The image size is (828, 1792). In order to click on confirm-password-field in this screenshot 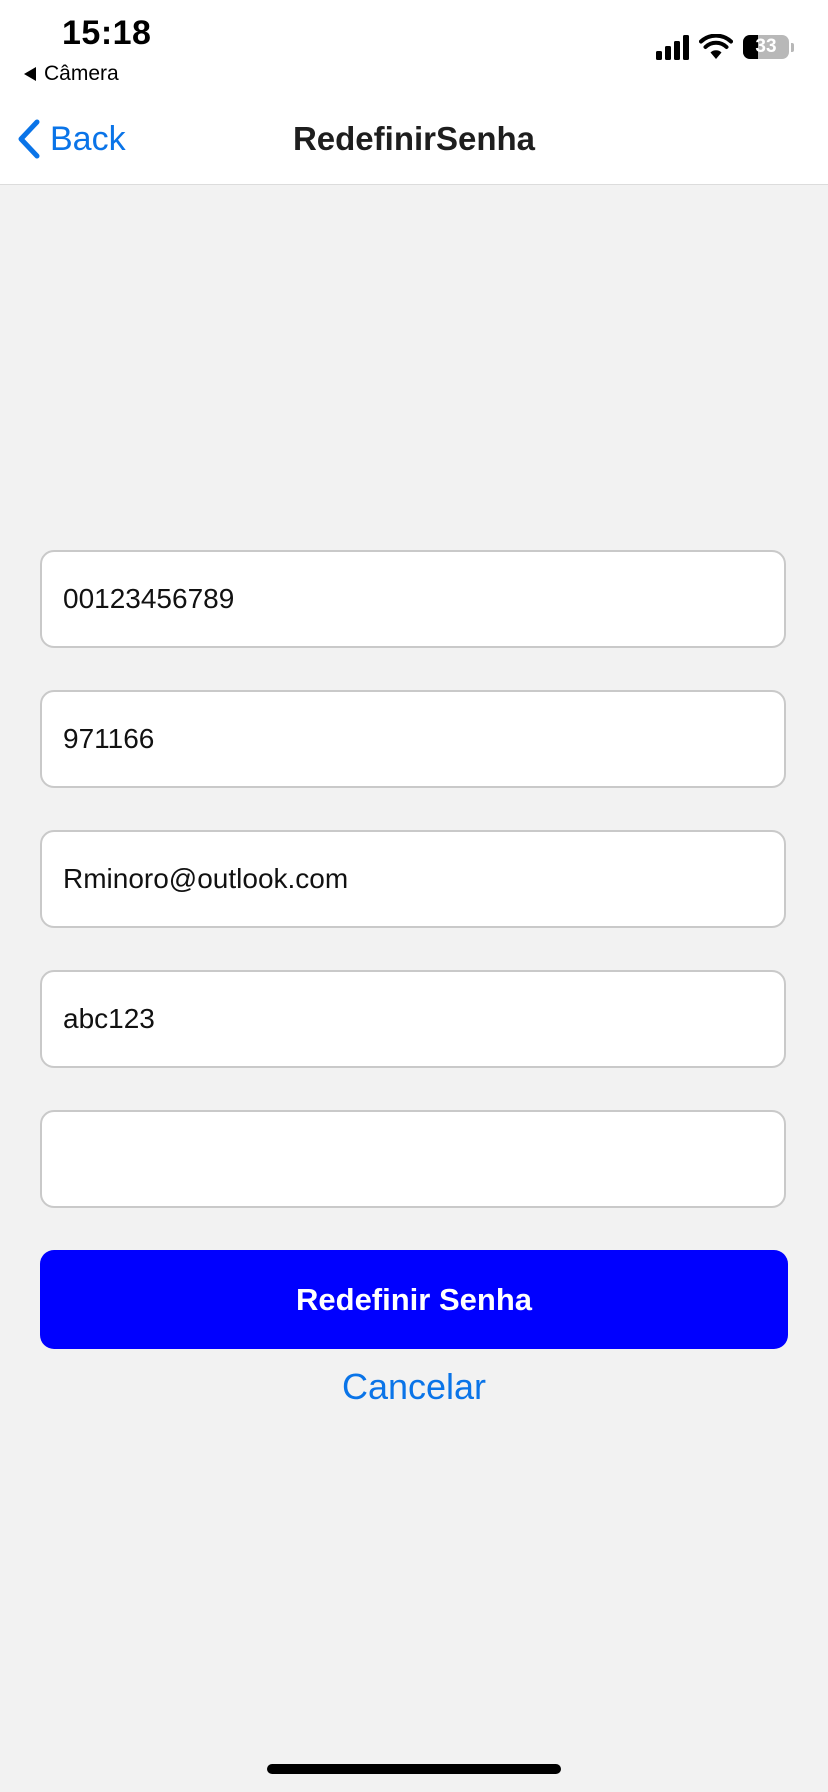, I will do `click(413, 1159)`.